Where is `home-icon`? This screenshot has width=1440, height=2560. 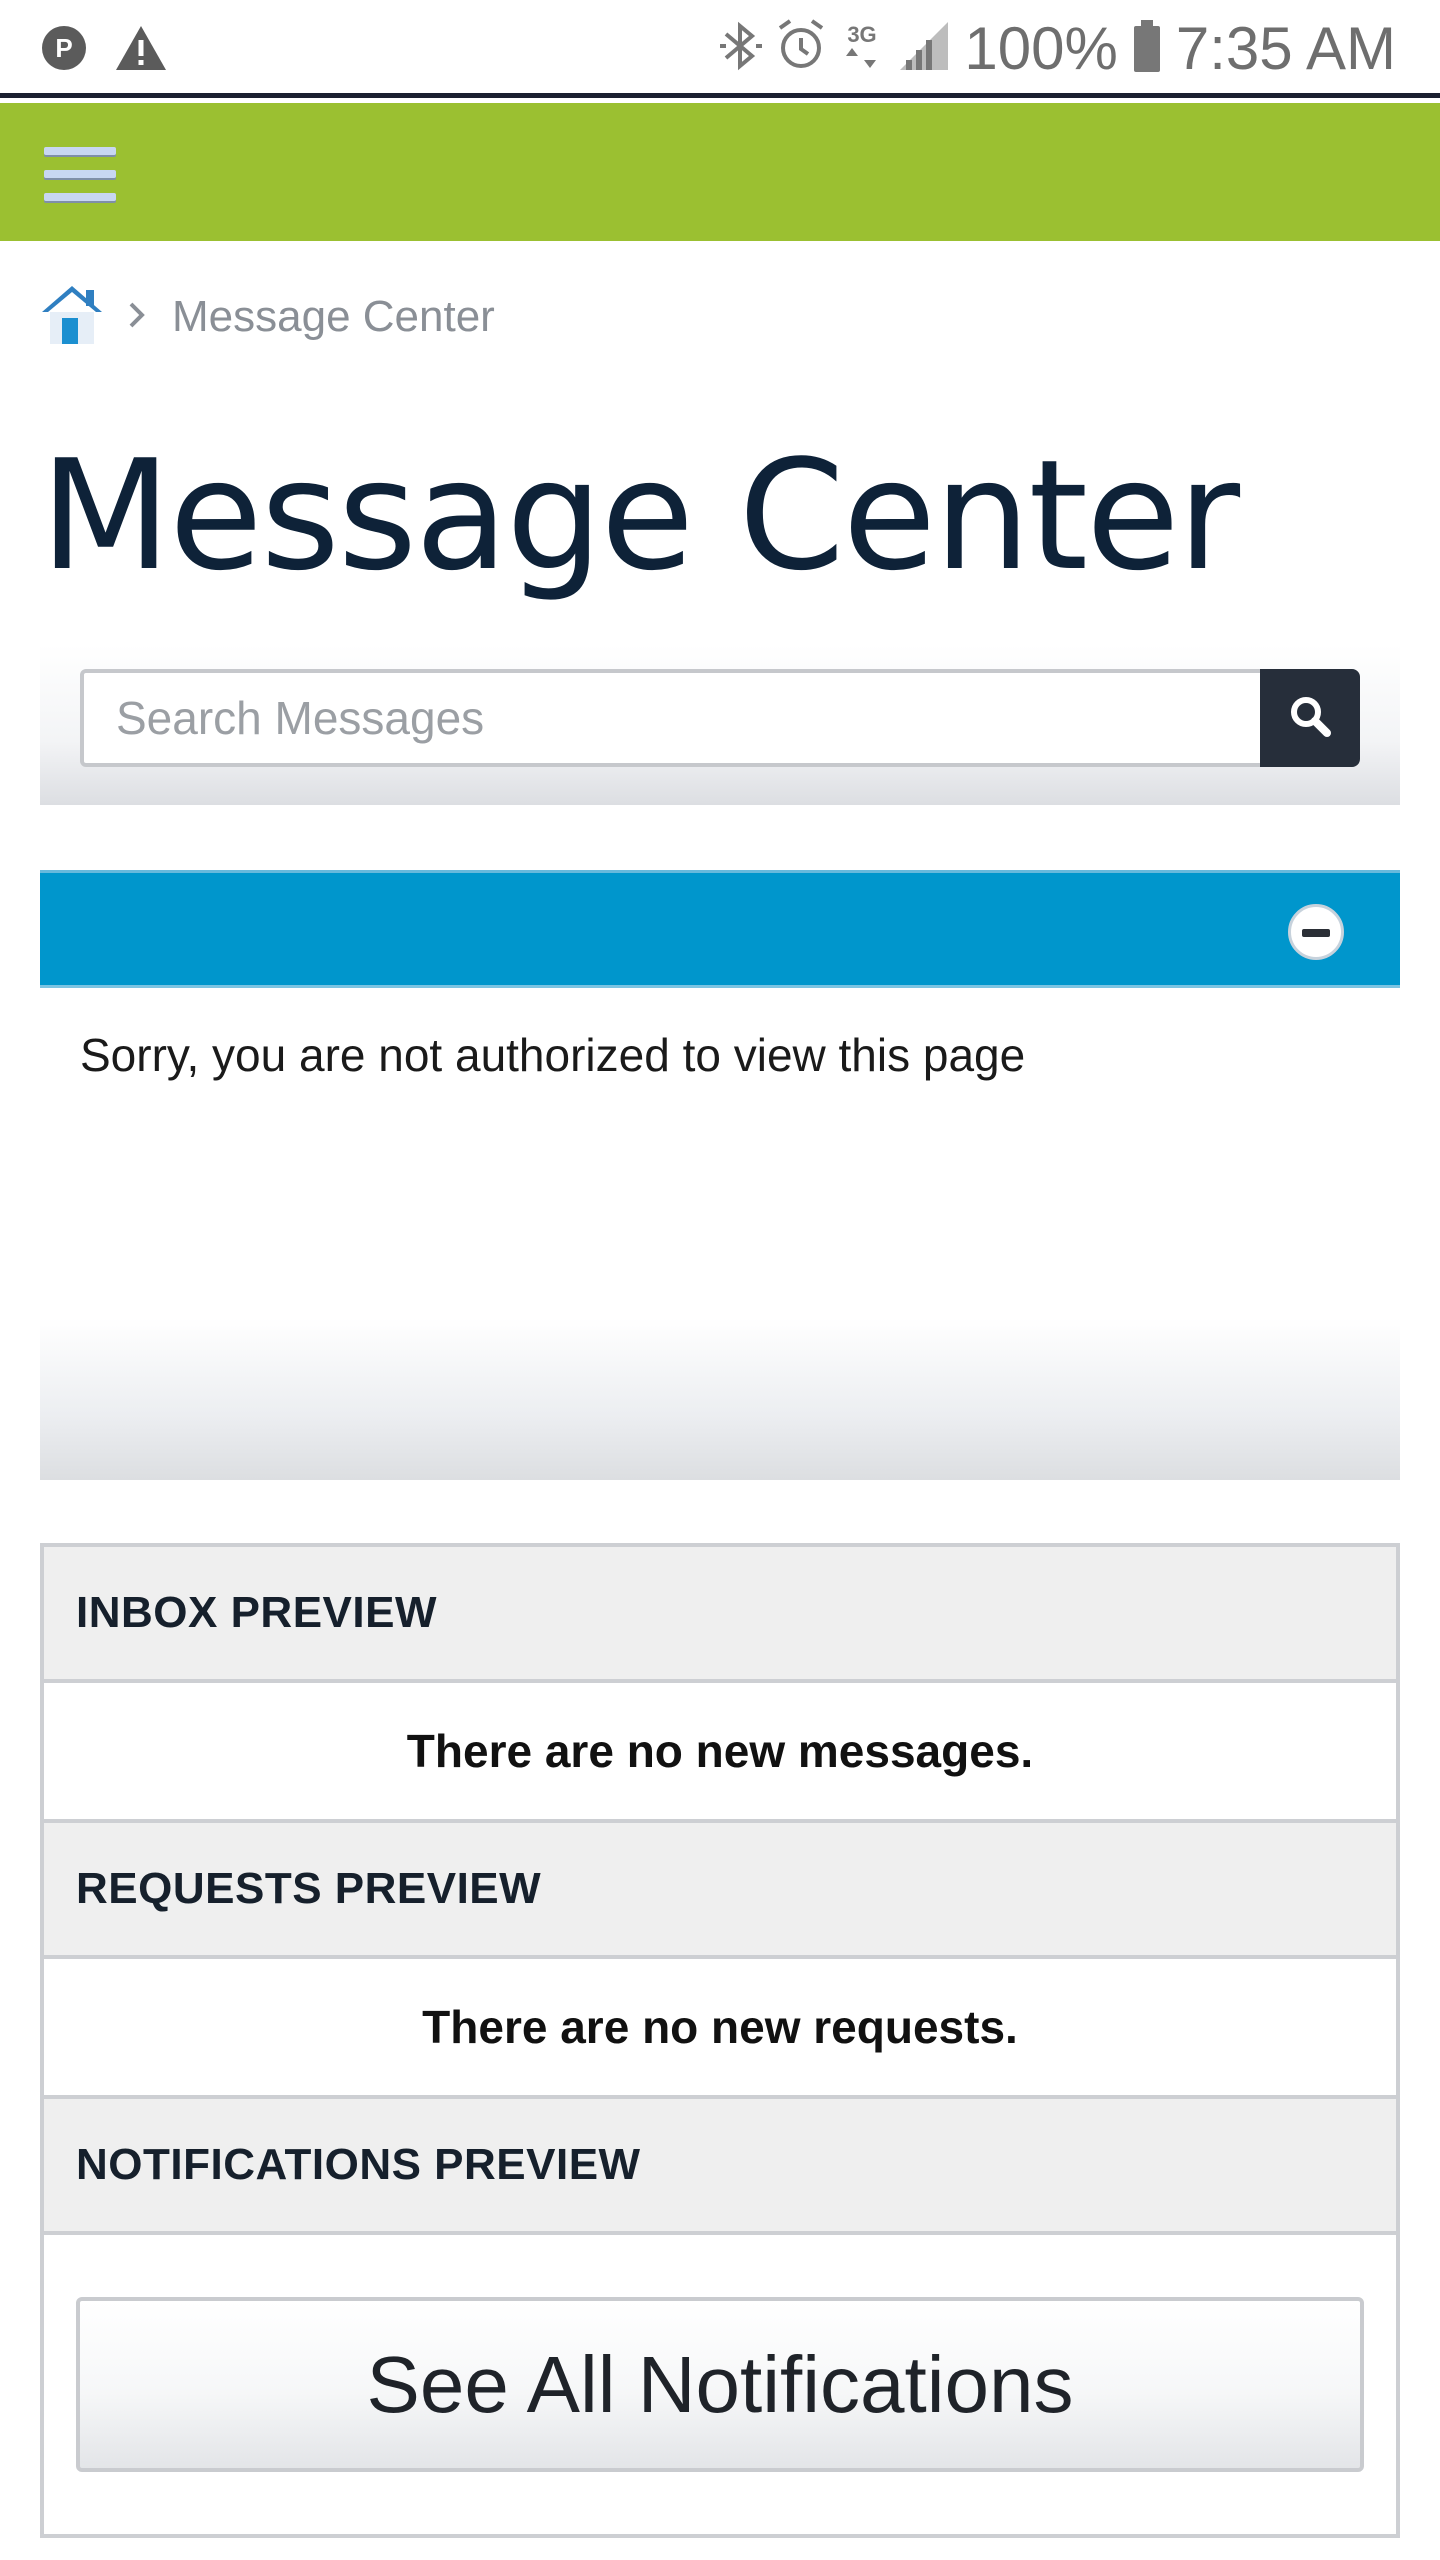
home-icon is located at coordinates (72, 317).